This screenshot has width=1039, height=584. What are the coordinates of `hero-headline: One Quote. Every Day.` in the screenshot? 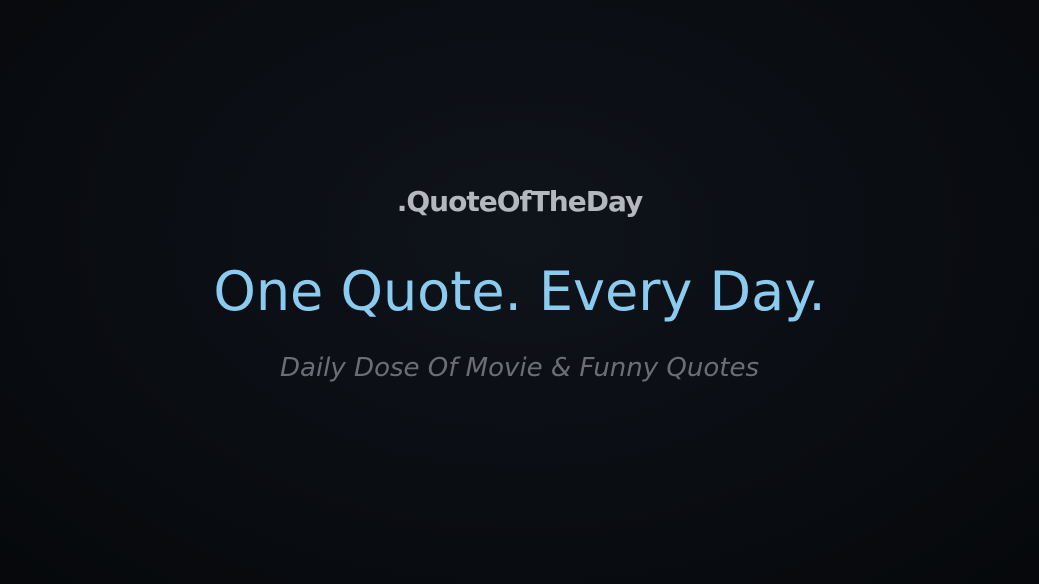 It's located at (519, 291).